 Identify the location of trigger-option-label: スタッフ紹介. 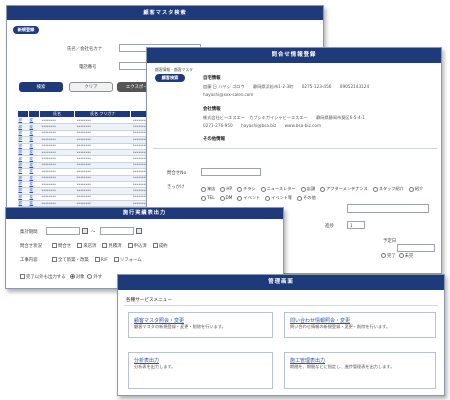
(391, 188).